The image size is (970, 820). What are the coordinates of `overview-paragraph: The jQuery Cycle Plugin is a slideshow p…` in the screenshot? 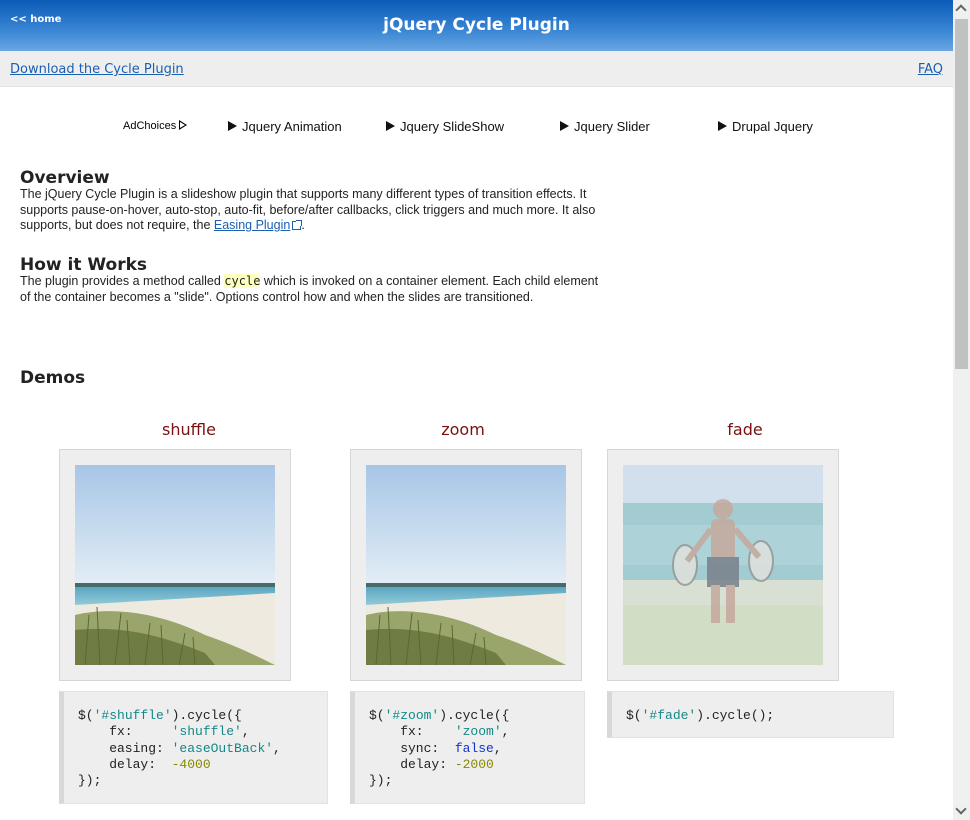 It's located at (310, 210).